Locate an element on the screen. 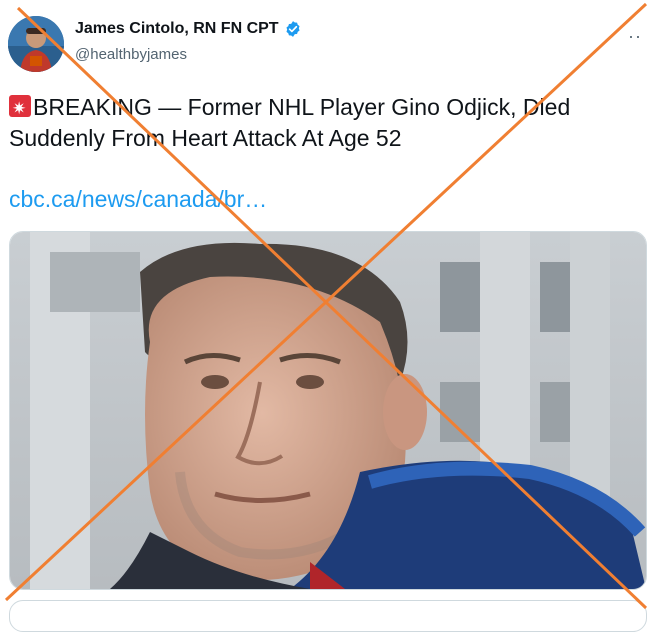 This screenshot has width=656, height=632. verified-badge-icon is located at coordinates (293, 29).